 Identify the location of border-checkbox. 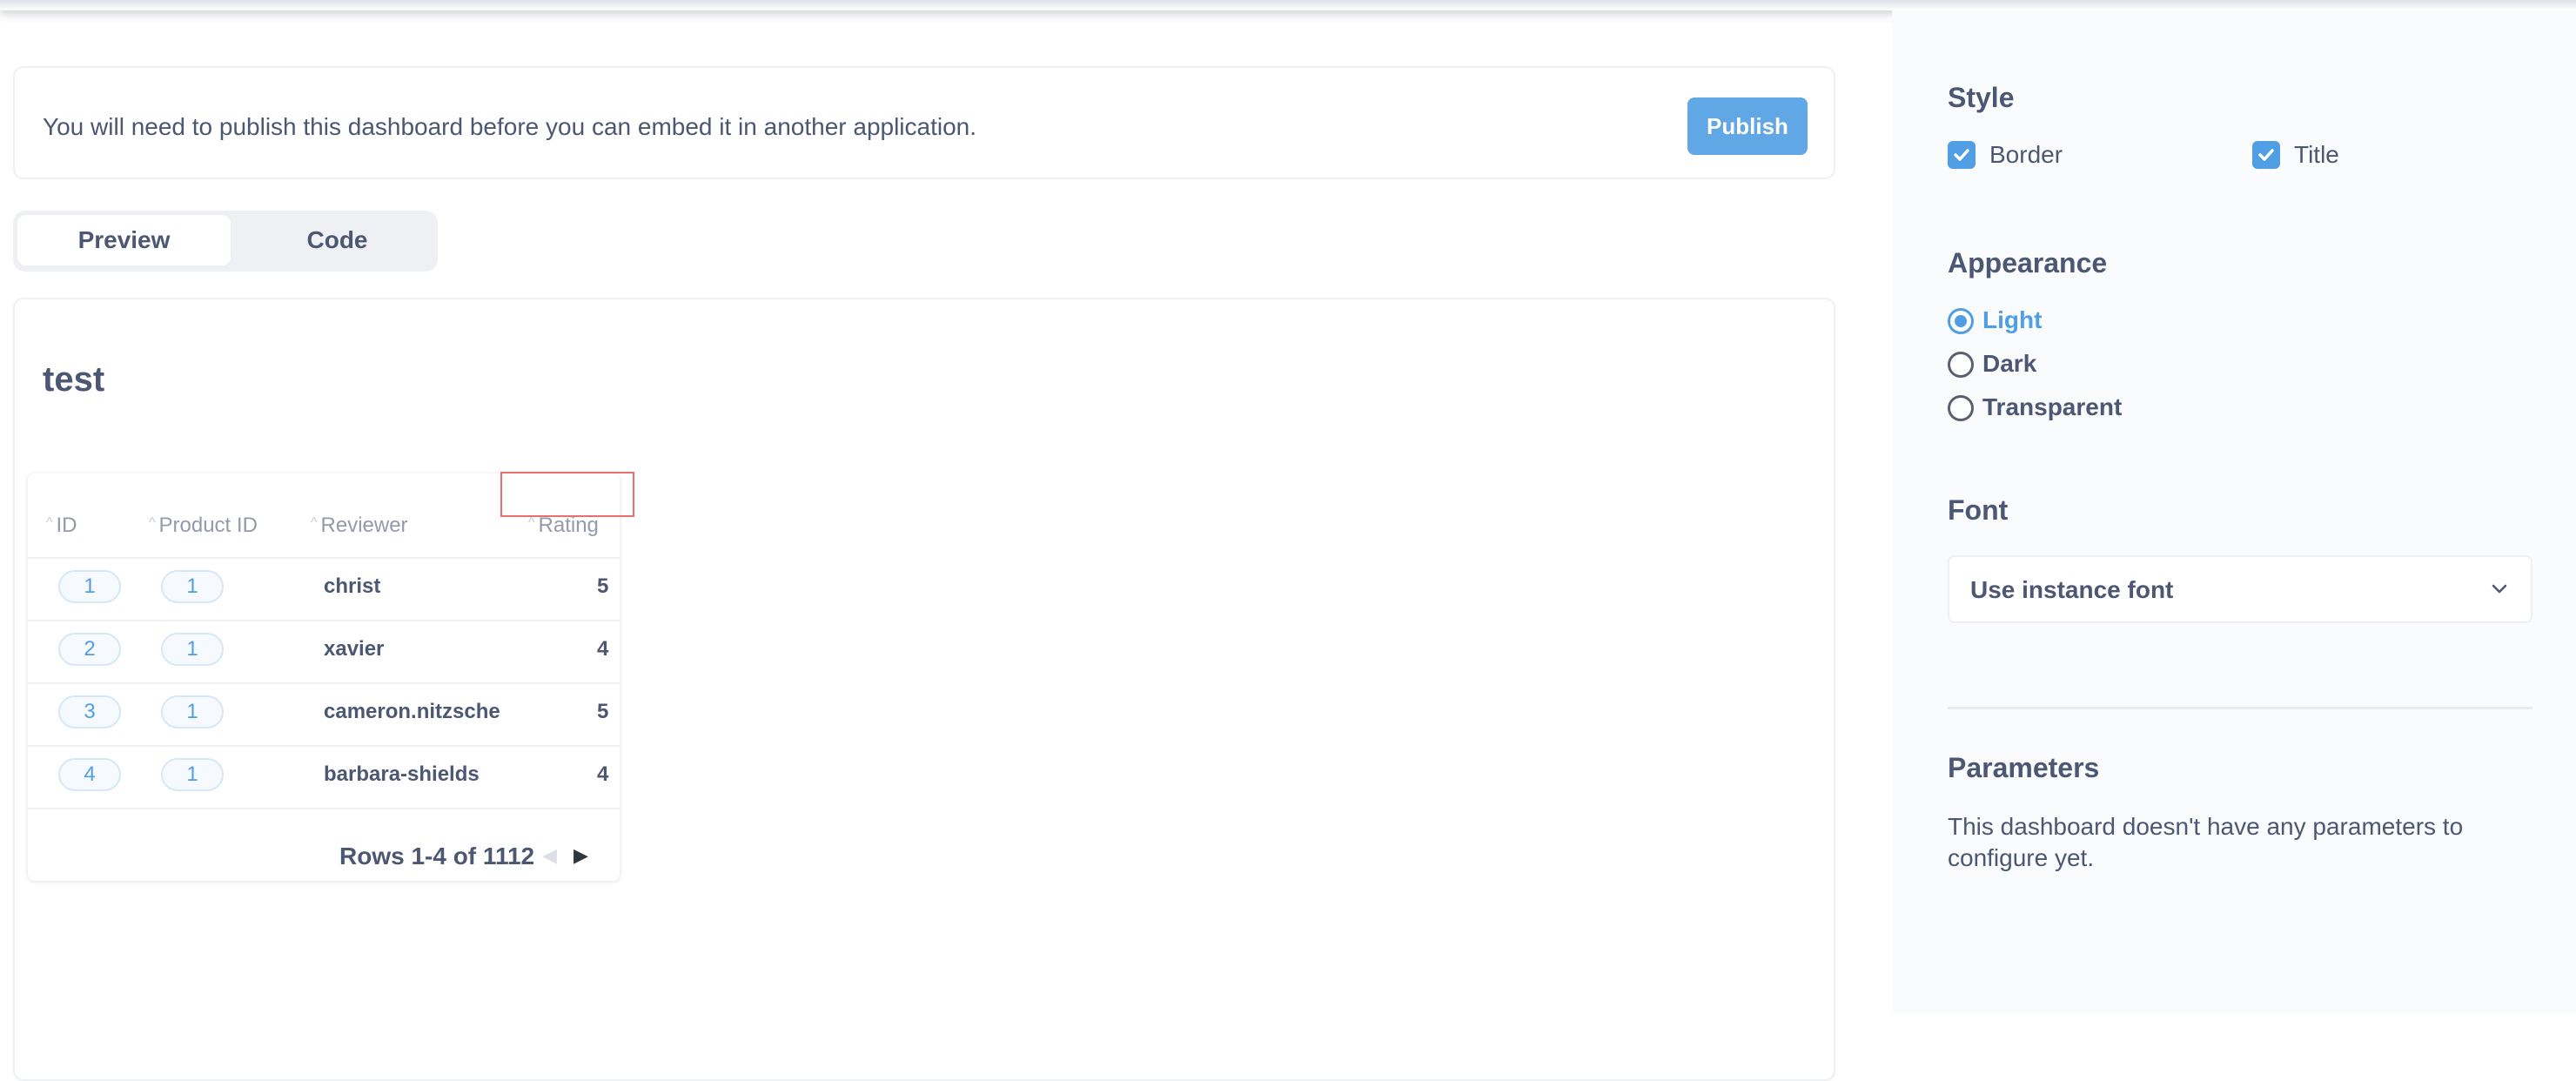
(1962, 155).